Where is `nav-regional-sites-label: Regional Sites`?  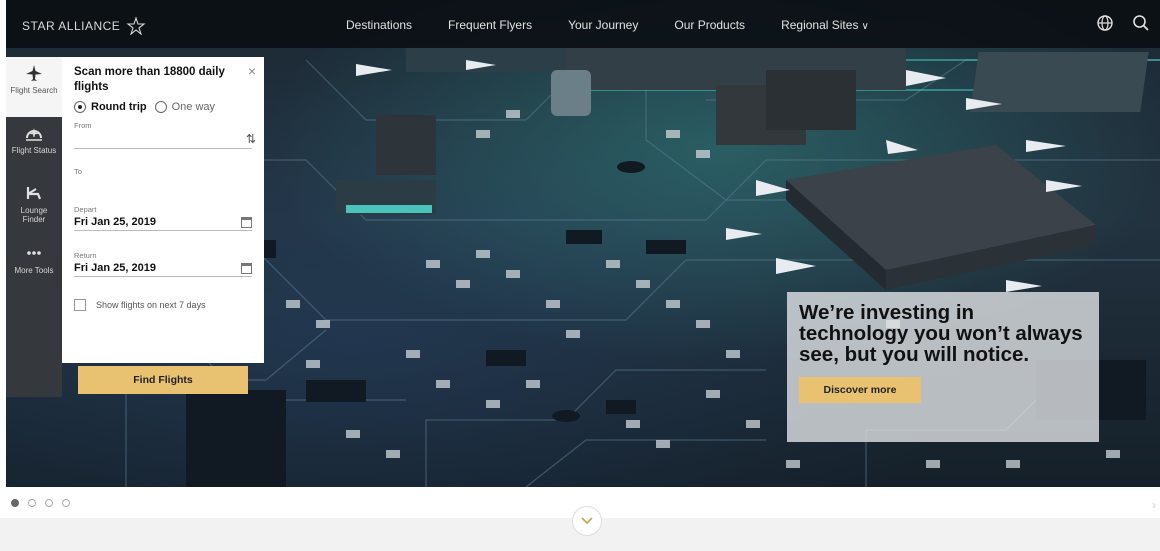 nav-regional-sites-label: Regional Sites is located at coordinates (820, 25).